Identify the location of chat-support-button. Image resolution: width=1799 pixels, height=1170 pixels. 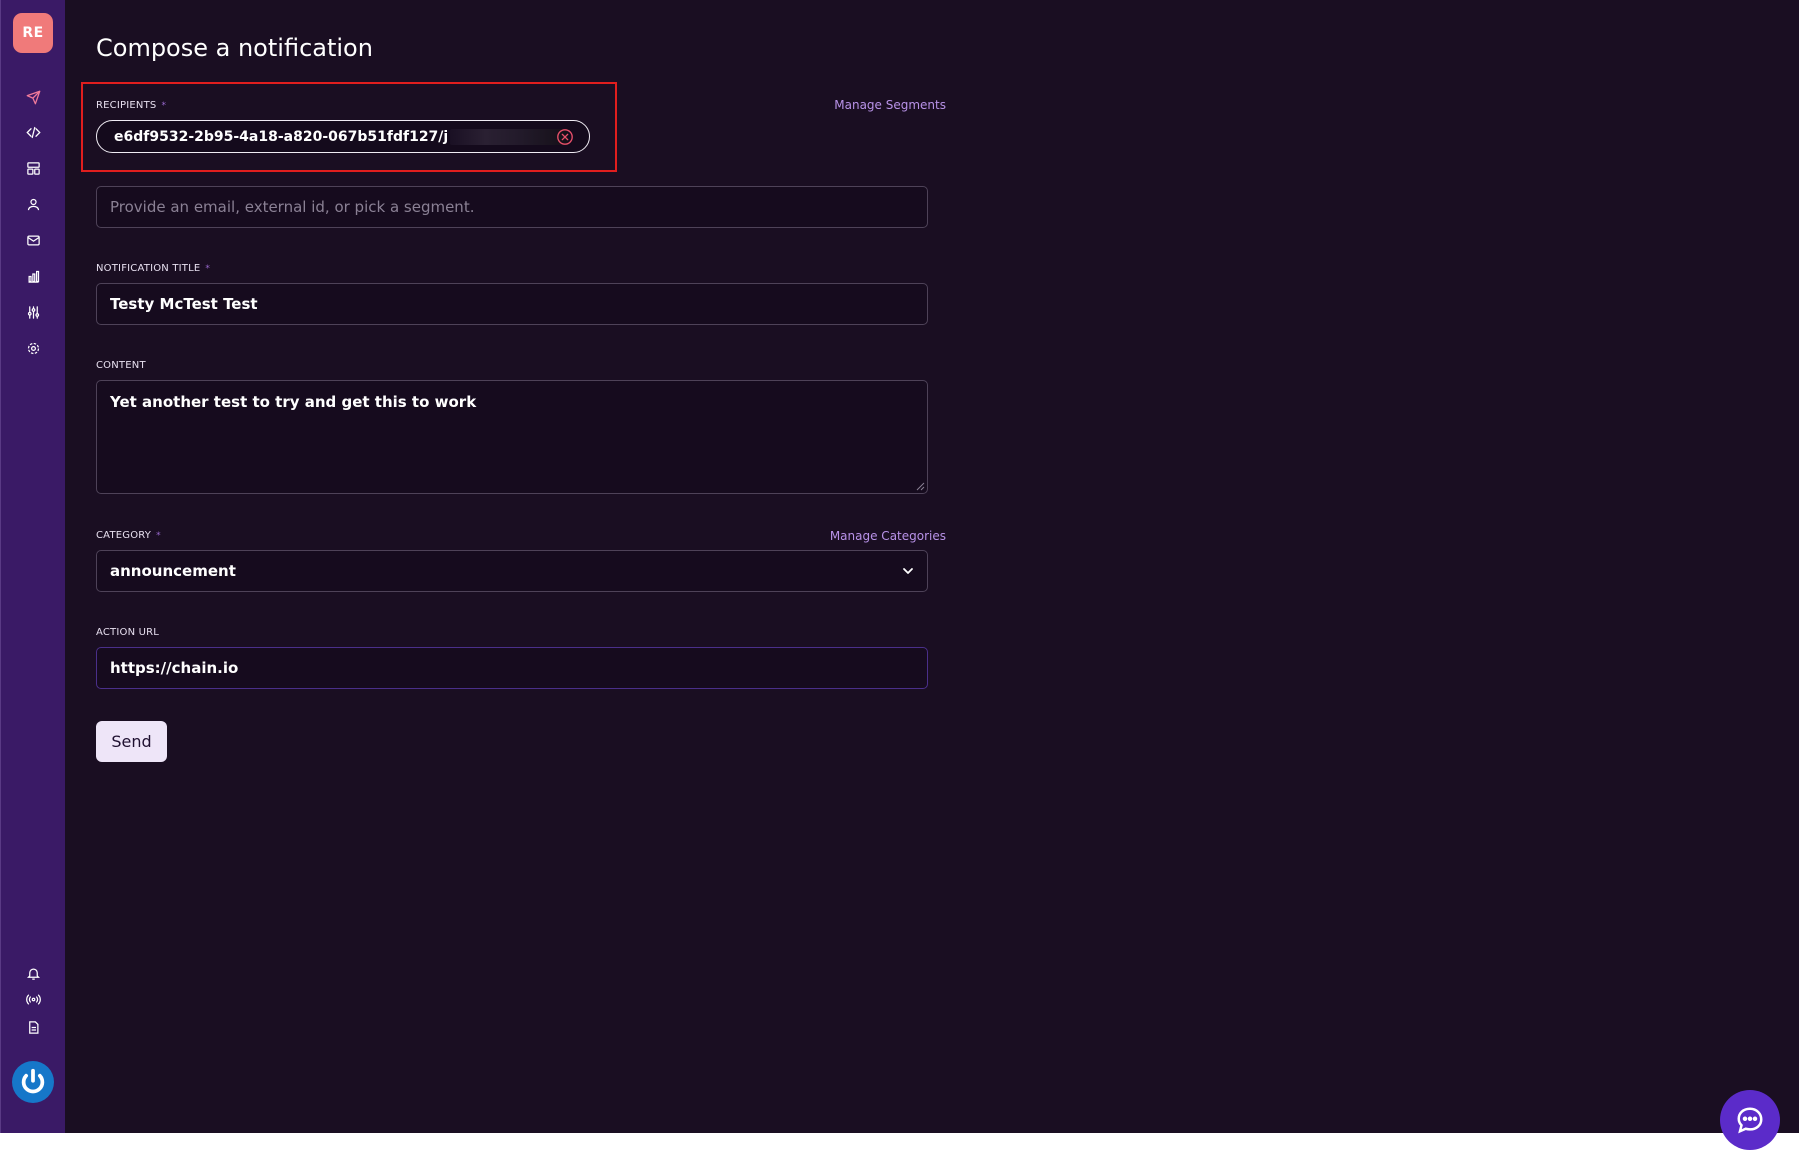
(1750, 1120).